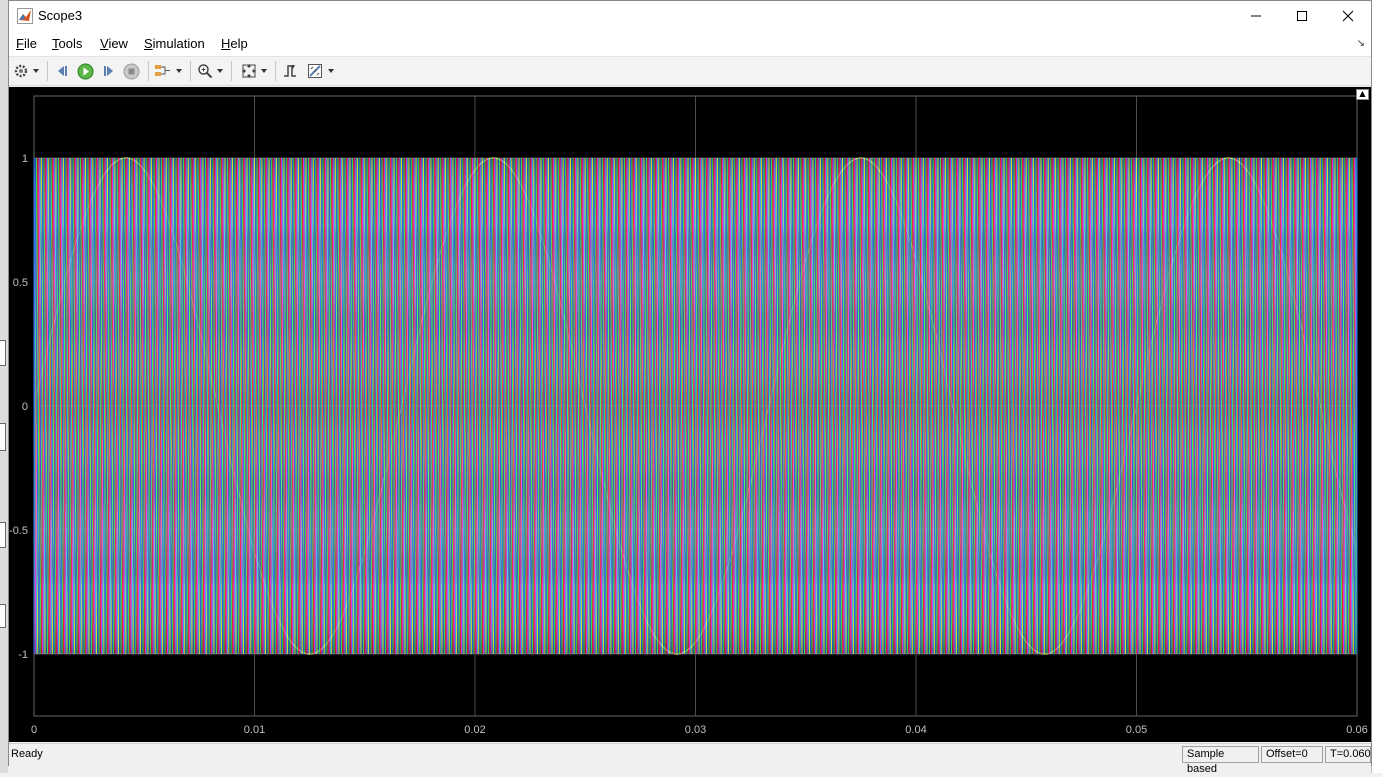 This screenshot has width=1382, height=777. I want to click on maximize-icon, so click(1302, 16).